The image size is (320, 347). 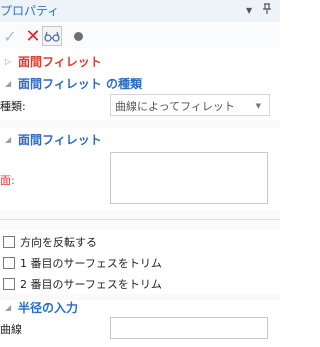 What do you see at coordinates (249, 10) in the screenshot?
I see `dropdown-icon: ▼` at bounding box center [249, 10].